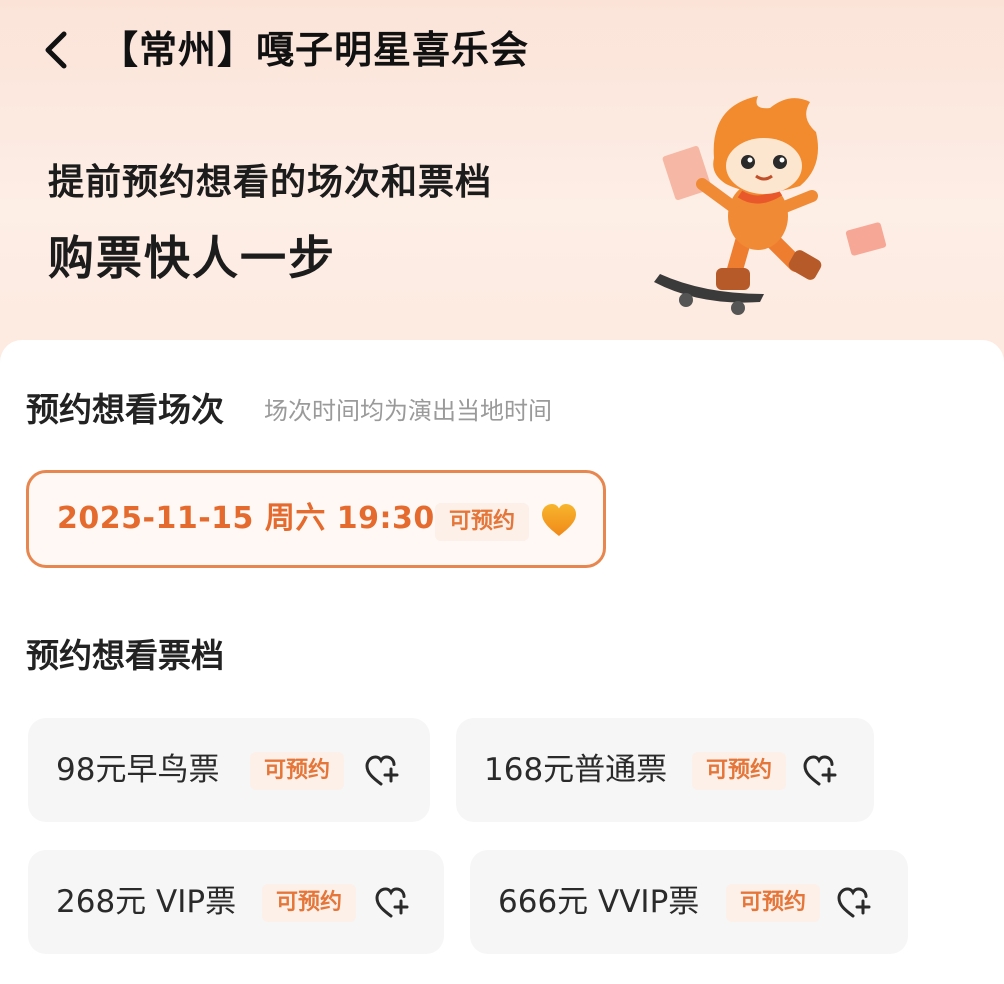 This screenshot has width=1004, height=984. I want to click on session-section-title: 预约想看场次, so click(125, 409).